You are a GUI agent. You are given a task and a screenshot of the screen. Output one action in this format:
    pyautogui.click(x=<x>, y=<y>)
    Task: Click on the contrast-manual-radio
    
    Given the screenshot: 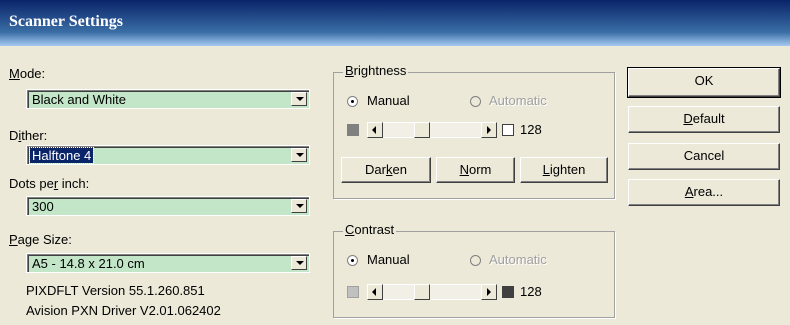 What is the action you would take?
    pyautogui.click(x=352, y=260)
    